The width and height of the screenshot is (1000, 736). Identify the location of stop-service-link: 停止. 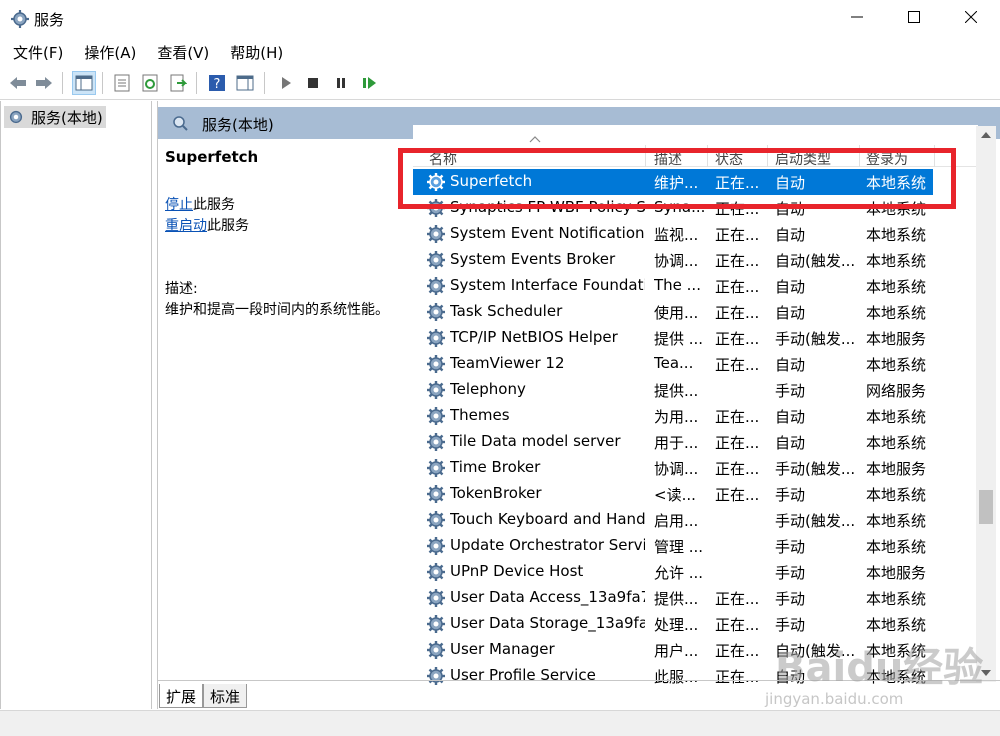
(179, 205).